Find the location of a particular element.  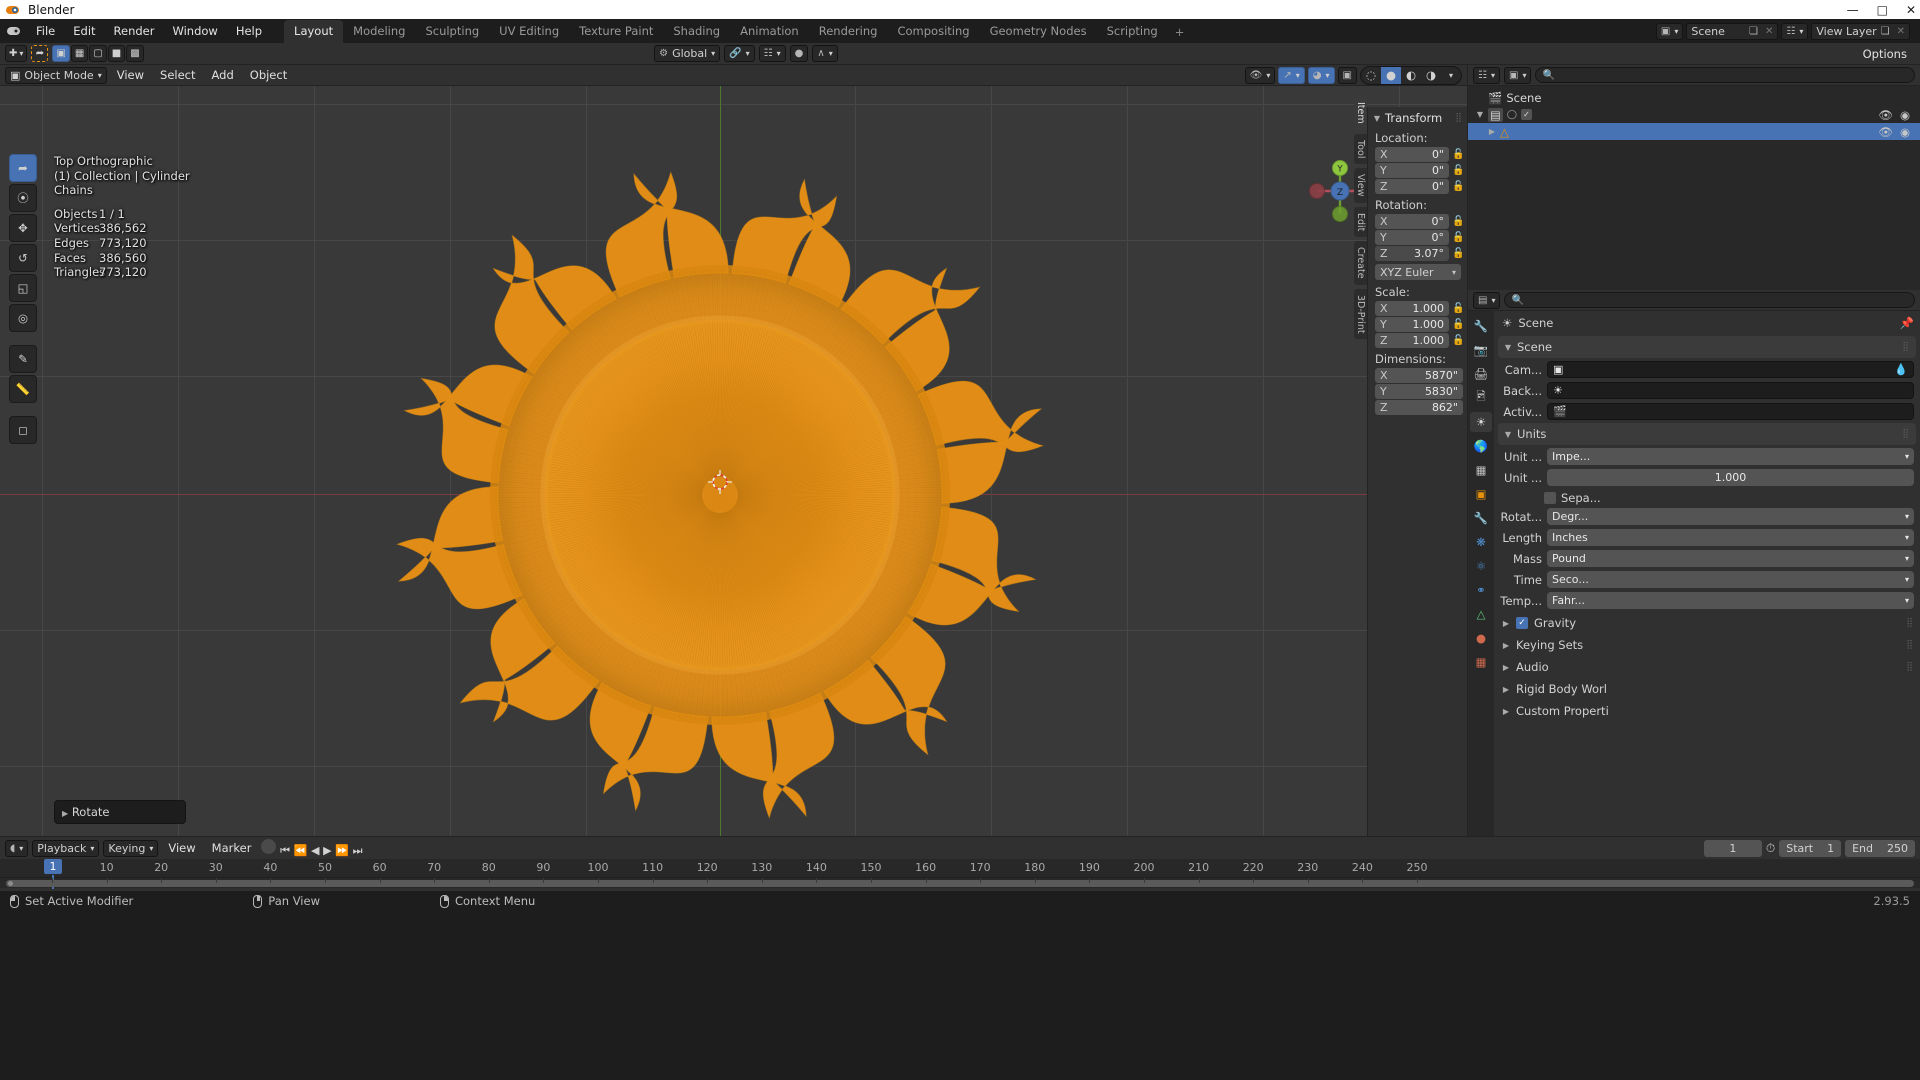

gizmo-toggle-icon: ↗ ▾ is located at coordinates (1291, 75).